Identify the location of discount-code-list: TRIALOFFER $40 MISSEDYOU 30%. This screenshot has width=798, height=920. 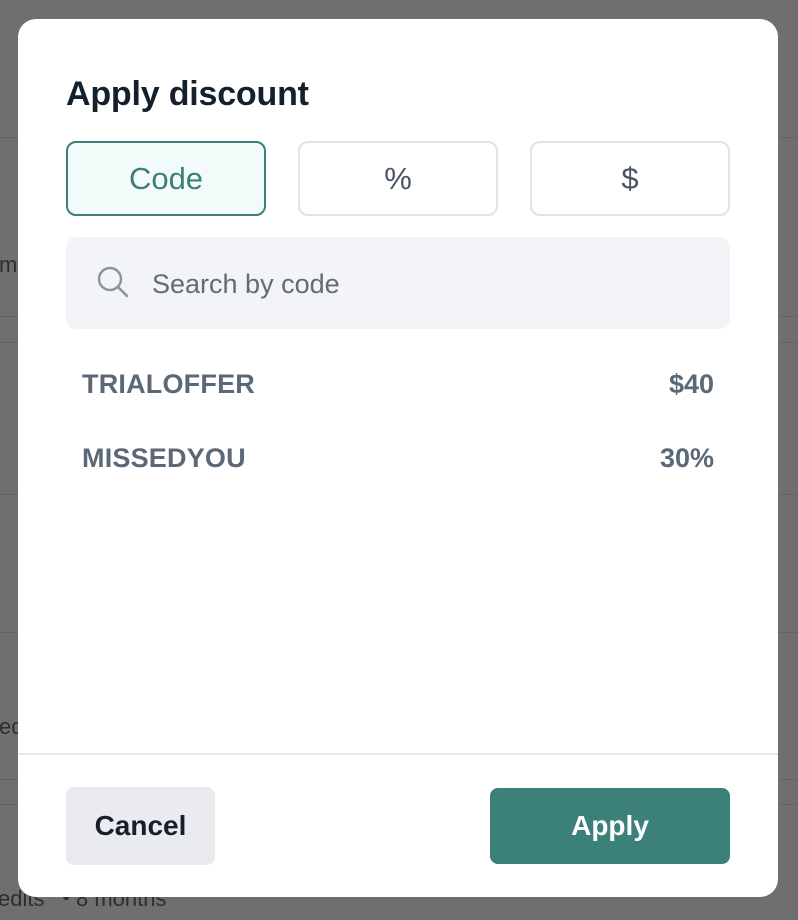
(398, 423).